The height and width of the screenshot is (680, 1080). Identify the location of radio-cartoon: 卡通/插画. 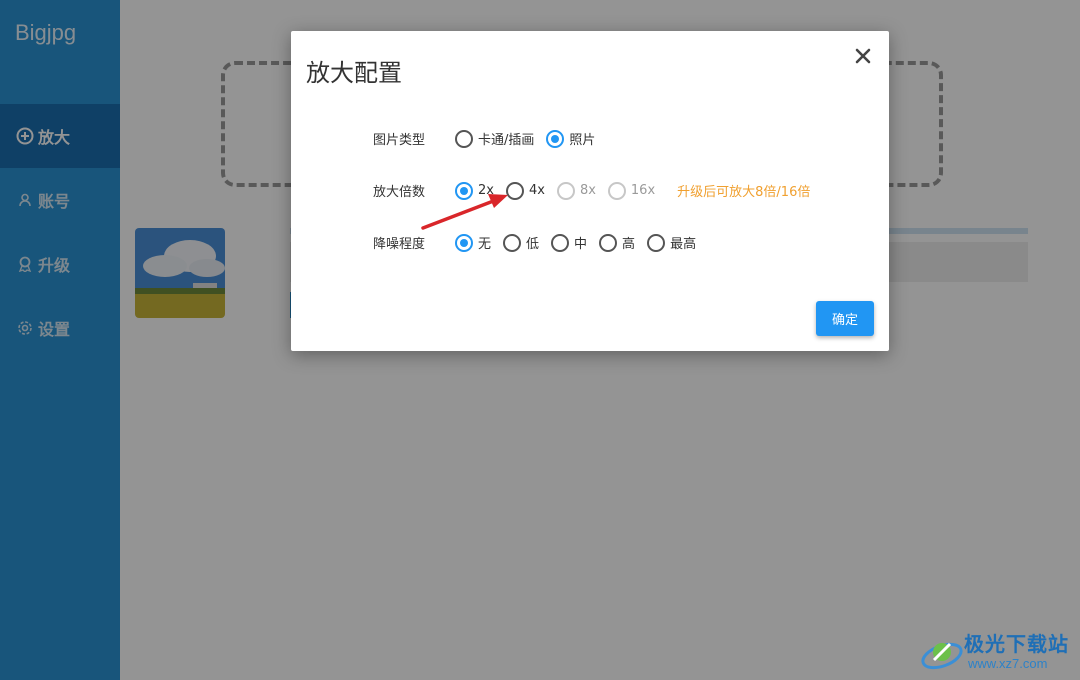
(494, 138).